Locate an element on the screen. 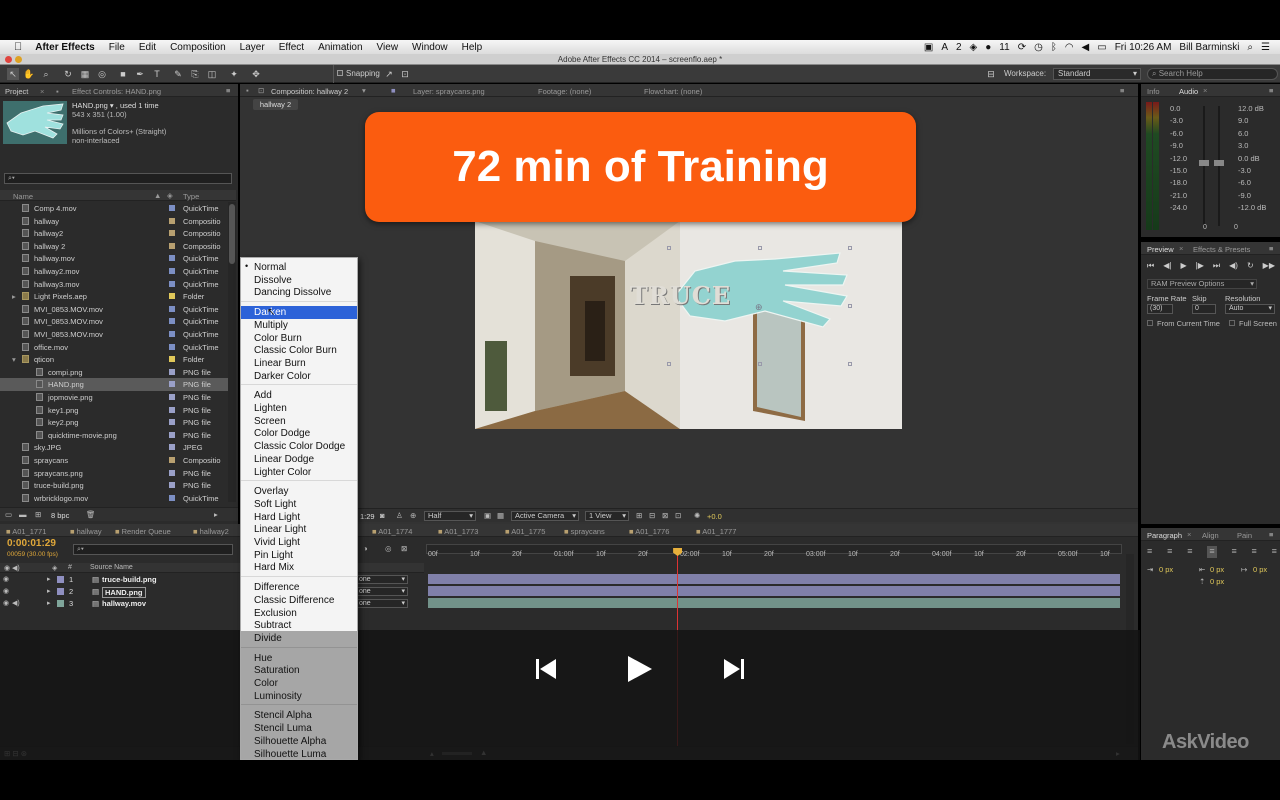 Image resolution: width=1280 pixels, height=800 pixels. scroll-right-icon: ▸ is located at coordinates (216, 514).